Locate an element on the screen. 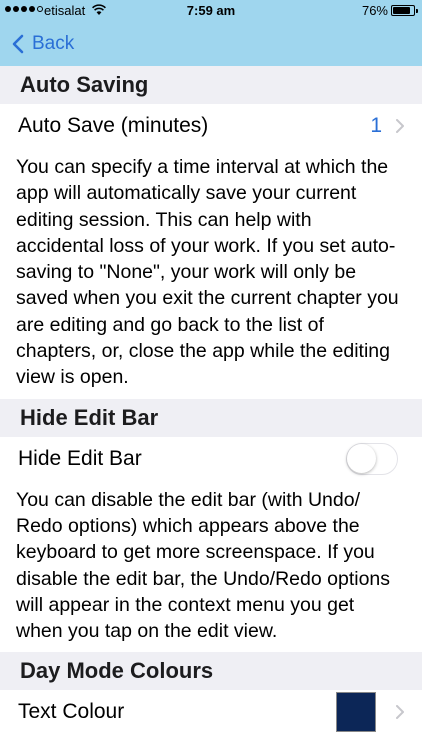  text-colour-swatch is located at coordinates (356, 712).